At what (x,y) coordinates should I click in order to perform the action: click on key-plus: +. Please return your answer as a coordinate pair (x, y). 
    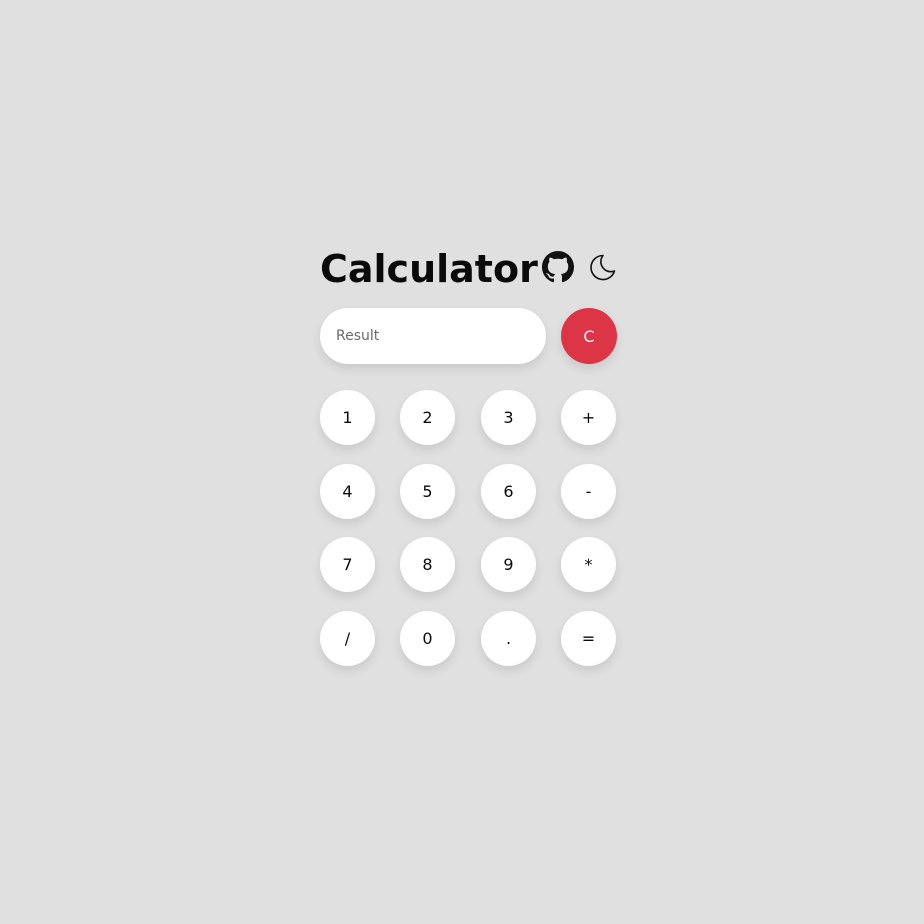
    Looking at the image, I should click on (588, 417).